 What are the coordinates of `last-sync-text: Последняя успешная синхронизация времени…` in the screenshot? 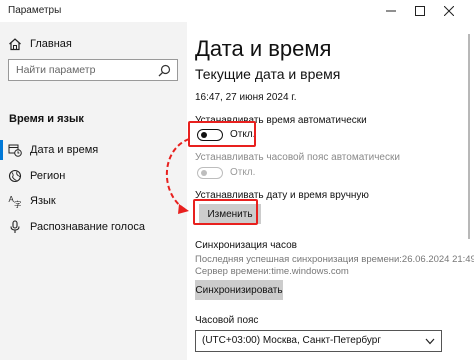 It's located at (334, 259).